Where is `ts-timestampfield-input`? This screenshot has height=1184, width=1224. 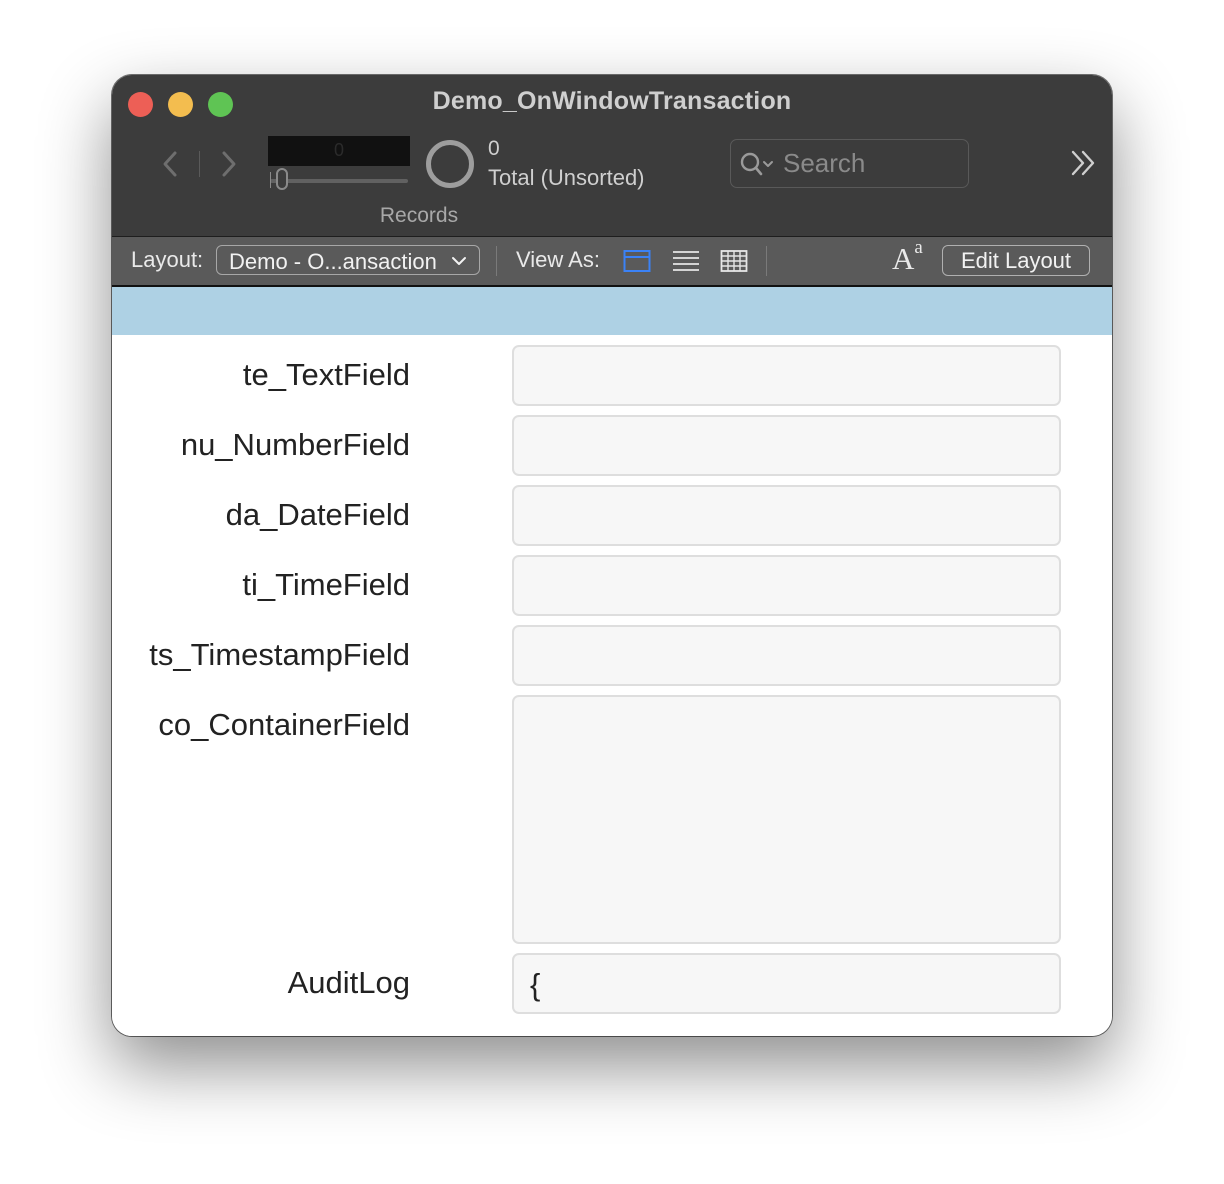
ts-timestampfield-input is located at coordinates (786, 655).